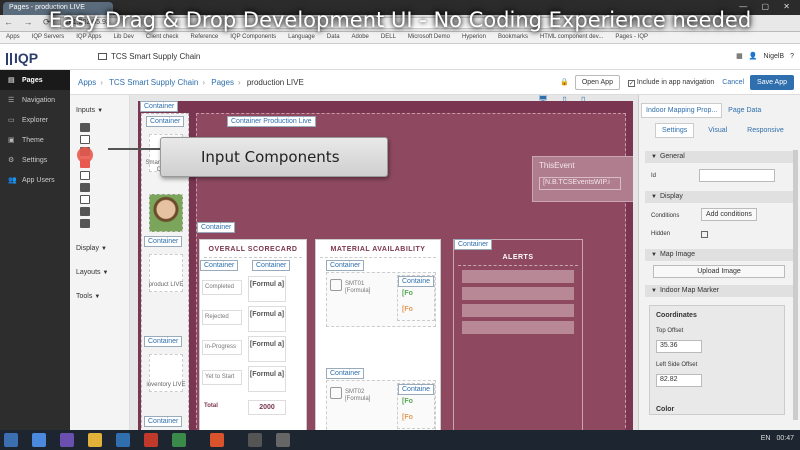 The image size is (800, 450). I want to click on subtab-settings: Settings, so click(675, 130).